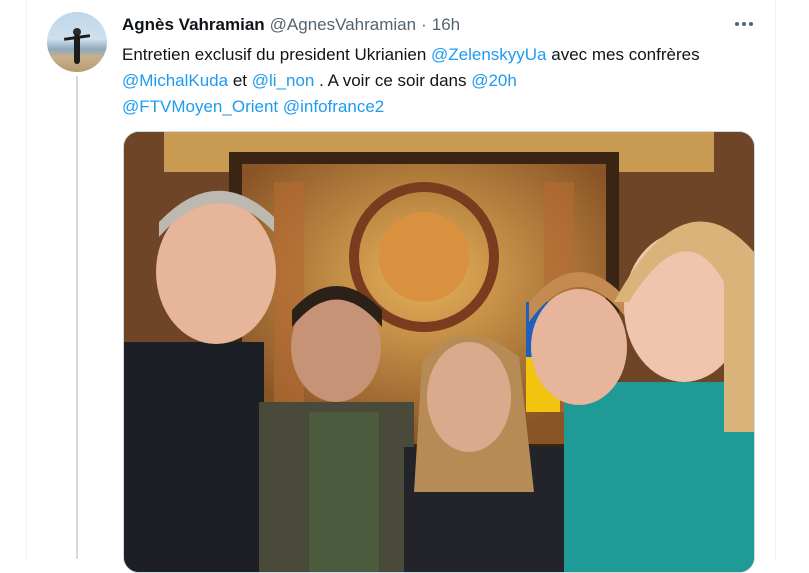 The width and height of the screenshot is (809, 573). What do you see at coordinates (344, 492) in the screenshot?
I see `person-center-shirt` at bounding box center [344, 492].